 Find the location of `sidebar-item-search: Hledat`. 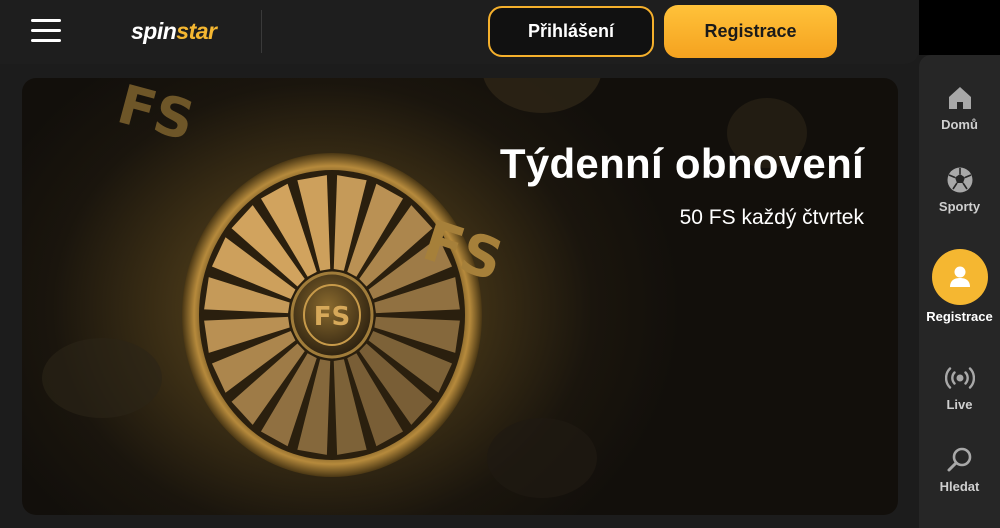

sidebar-item-search: Hledat is located at coordinates (959, 469).